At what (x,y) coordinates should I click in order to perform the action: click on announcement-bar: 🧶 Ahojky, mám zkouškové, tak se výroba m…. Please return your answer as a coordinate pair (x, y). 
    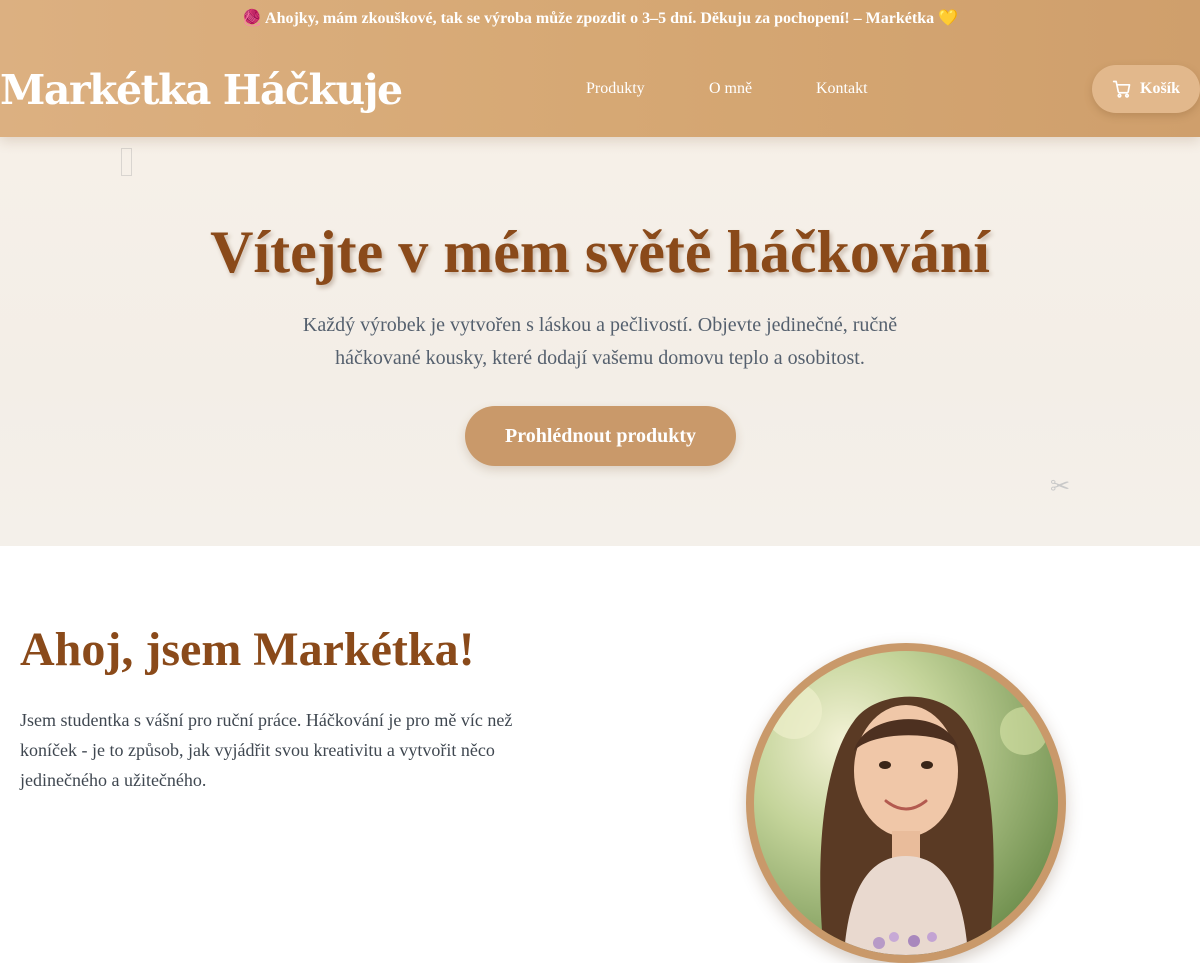
    Looking at the image, I should click on (600, 18).